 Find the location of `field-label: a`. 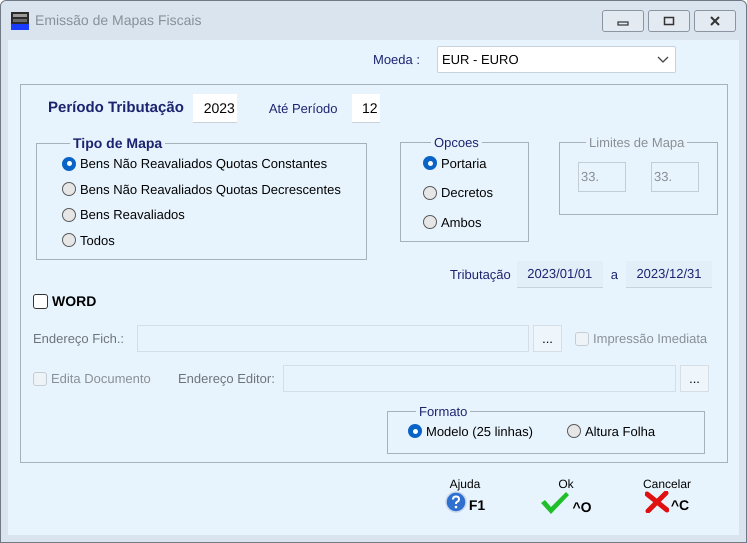

field-label: a is located at coordinates (614, 275).